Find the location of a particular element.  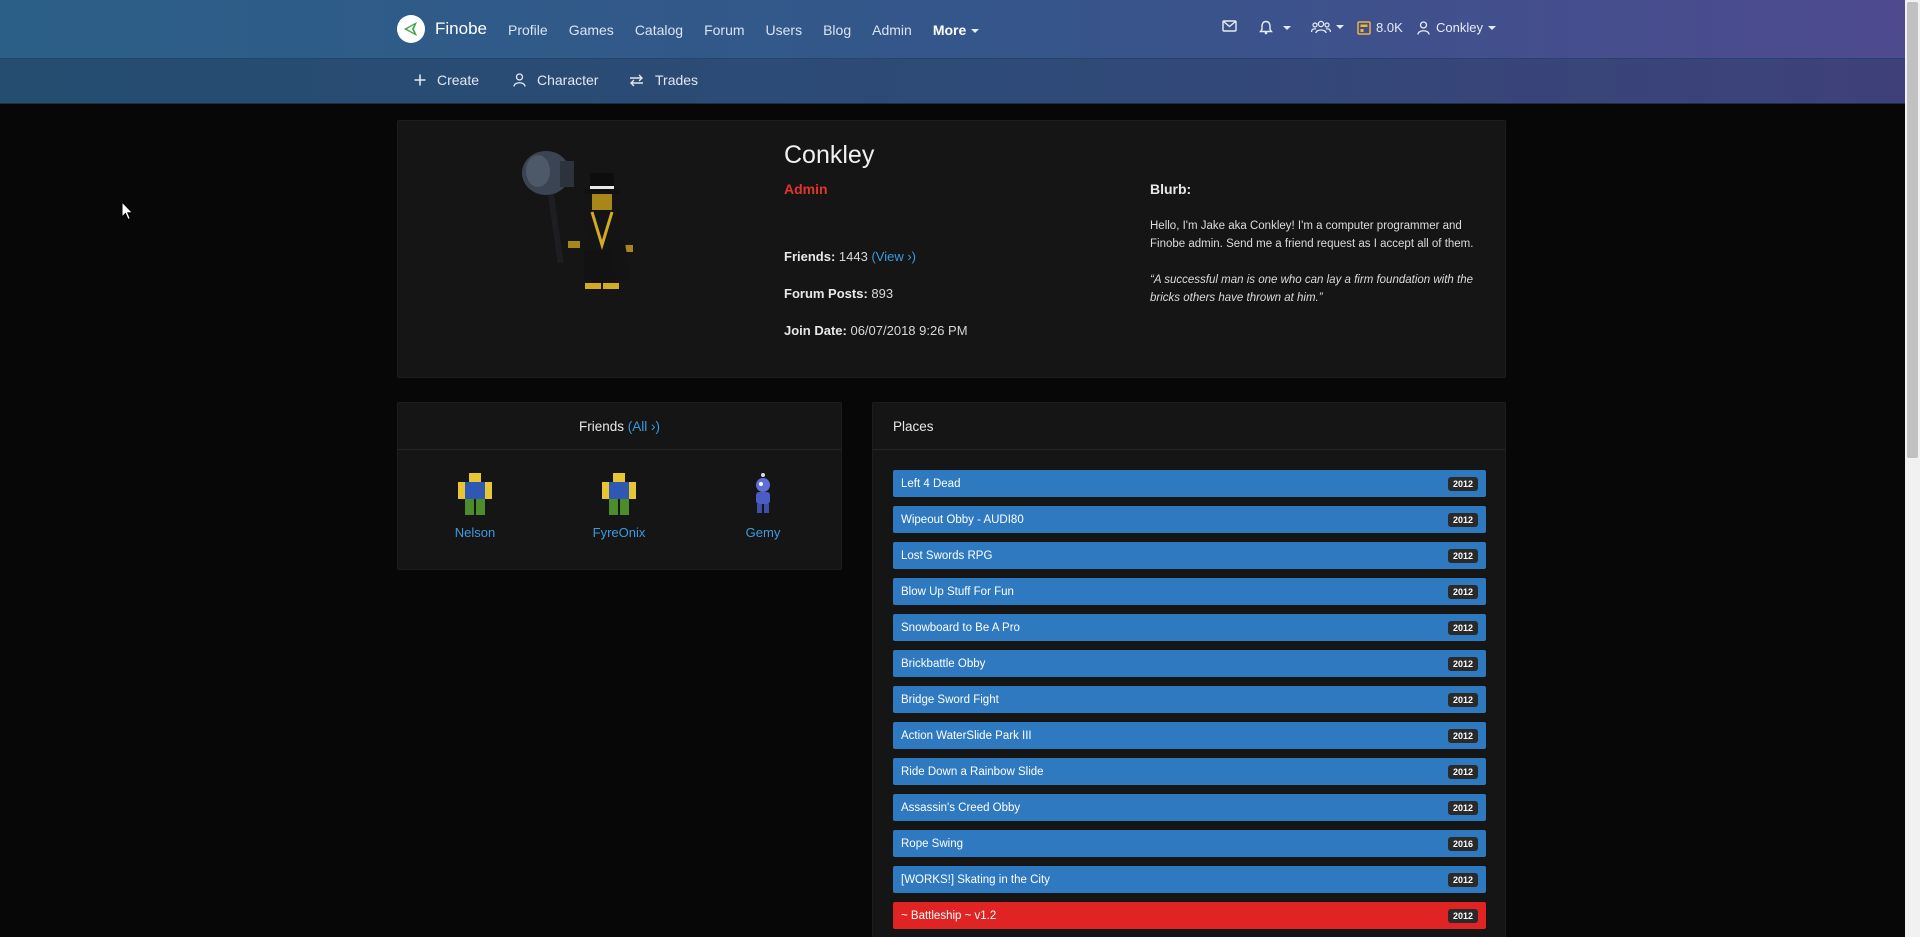

exchange-icon is located at coordinates (636, 80).